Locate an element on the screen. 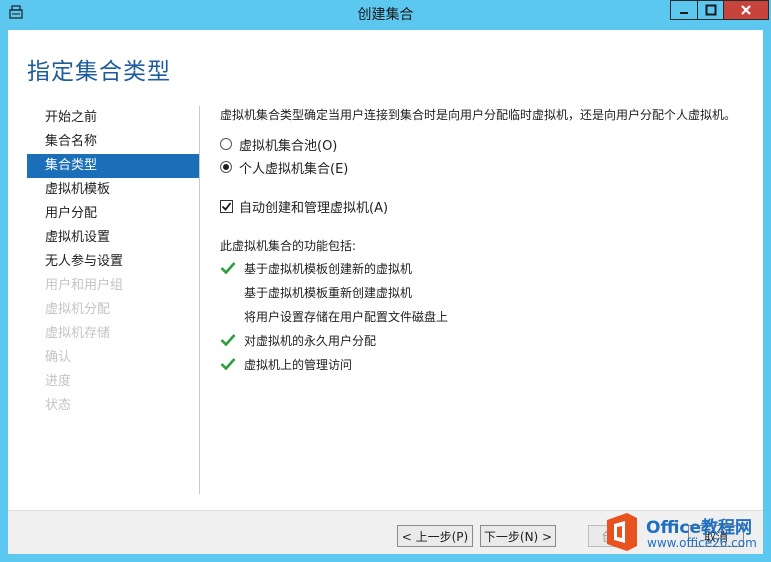 The image size is (771, 562). watermark-url: www.office26.com is located at coordinates (702, 543).